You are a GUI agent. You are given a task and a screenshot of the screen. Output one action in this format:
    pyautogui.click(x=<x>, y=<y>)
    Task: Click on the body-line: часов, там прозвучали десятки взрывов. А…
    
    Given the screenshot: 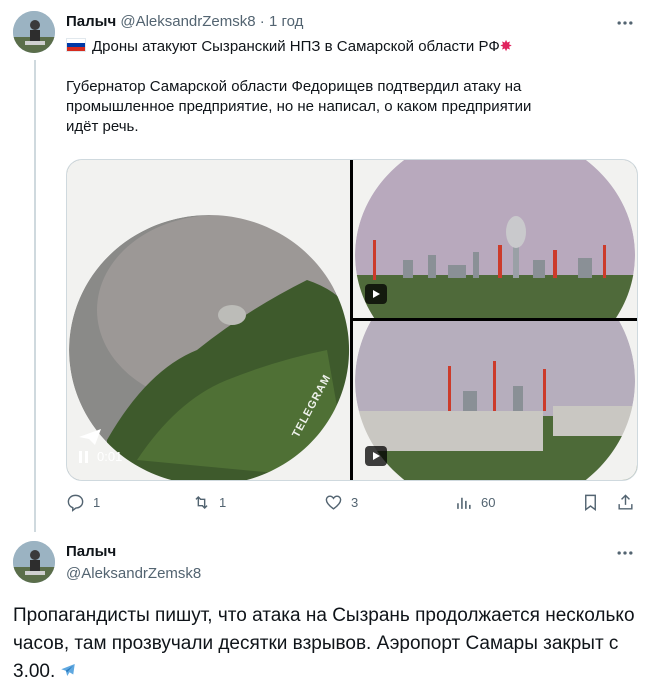 What is the action you would take?
    pyautogui.click(x=316, y=643)
    